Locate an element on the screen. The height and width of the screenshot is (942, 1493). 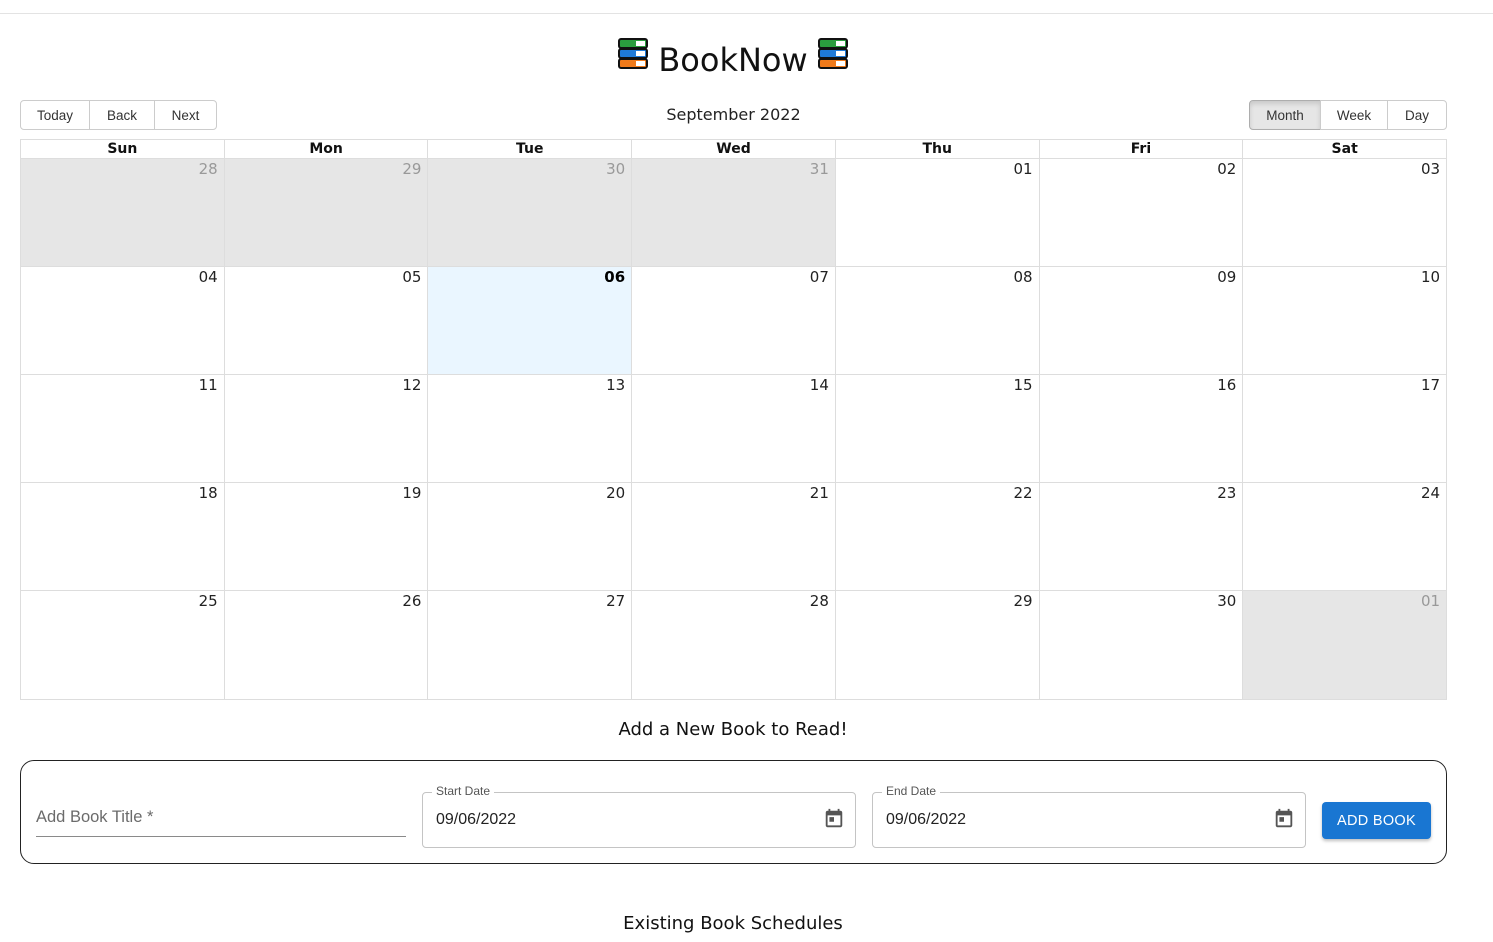
day-number: 23 is located at coordinates (1226, 493).